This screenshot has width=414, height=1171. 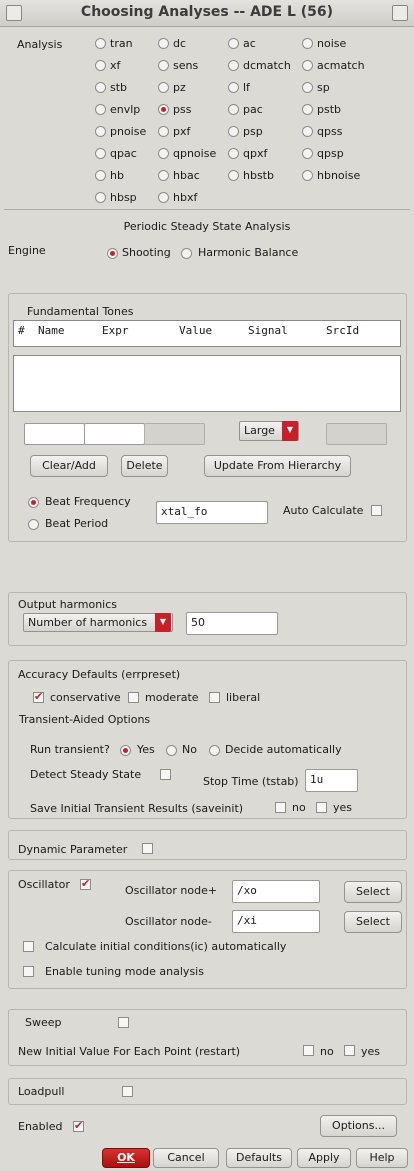 I want to click on analysis-pstb-radio, so click(x=307, y=109).